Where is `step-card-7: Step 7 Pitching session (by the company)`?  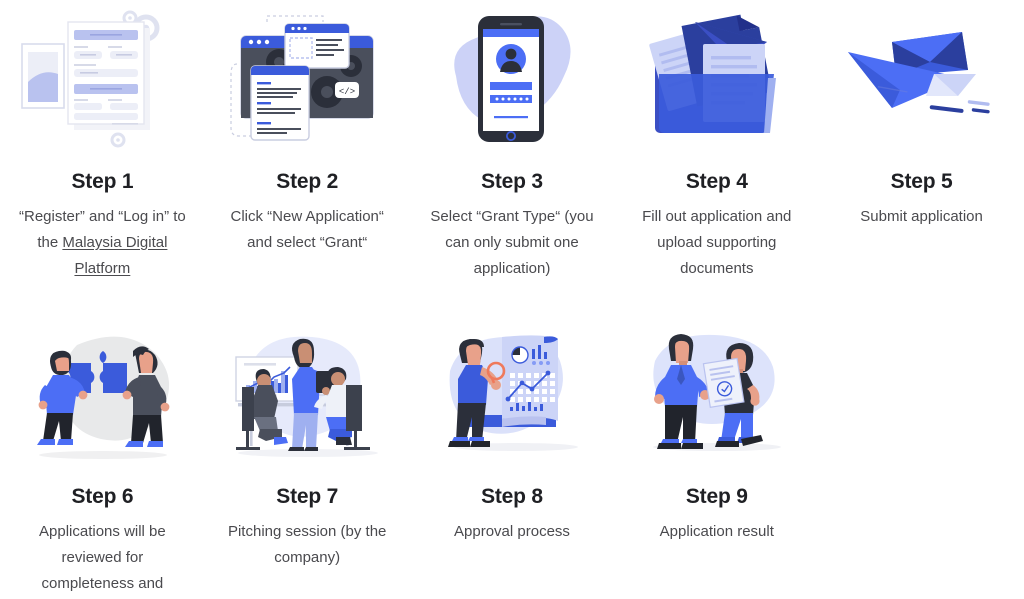 step-card-7: Step 7 Pitching session (by the company) is located at coordinates (307, 457).